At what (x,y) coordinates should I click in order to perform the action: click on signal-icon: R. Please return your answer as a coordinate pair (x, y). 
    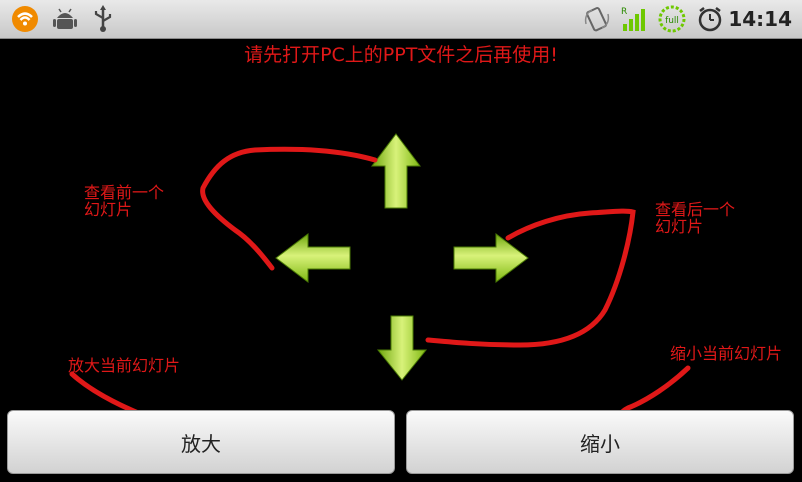
    Looking at the image, I should click on (633, 19).